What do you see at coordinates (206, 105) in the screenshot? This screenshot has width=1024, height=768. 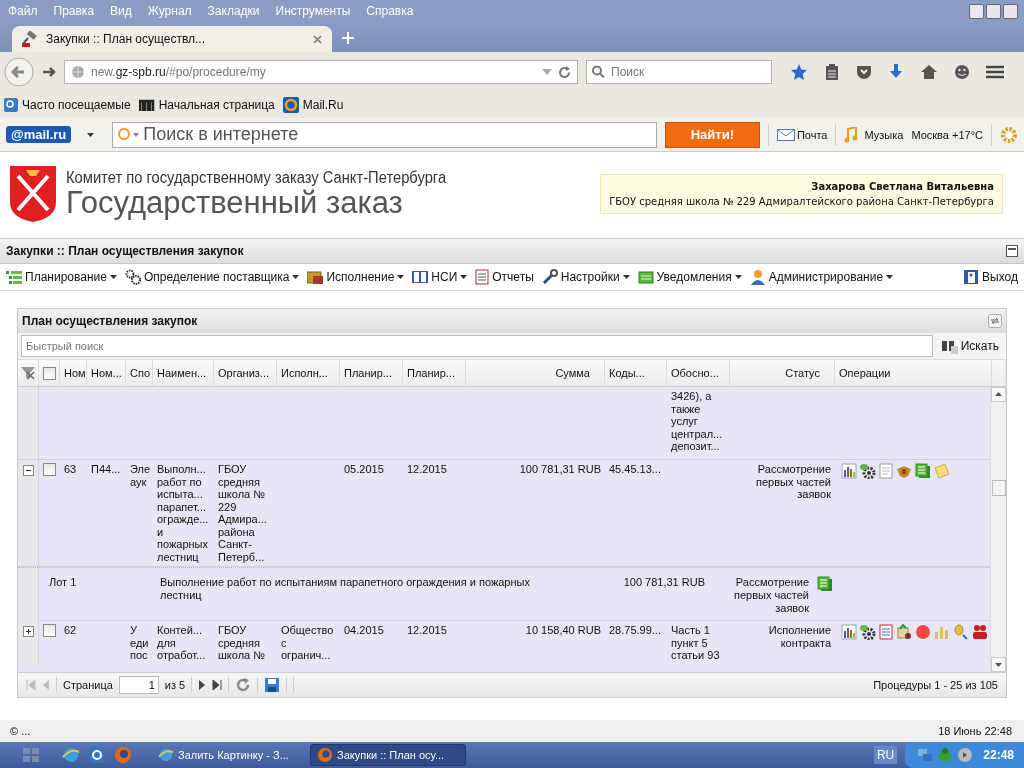 I see `bookmark-link: Начальная страница` at bounding box center [206, 105].